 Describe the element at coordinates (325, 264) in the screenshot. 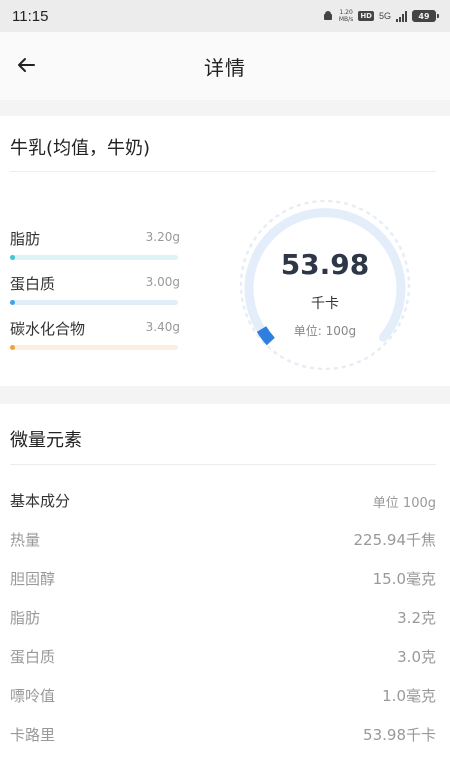

I see `calorie-value: 53.98` at that location.